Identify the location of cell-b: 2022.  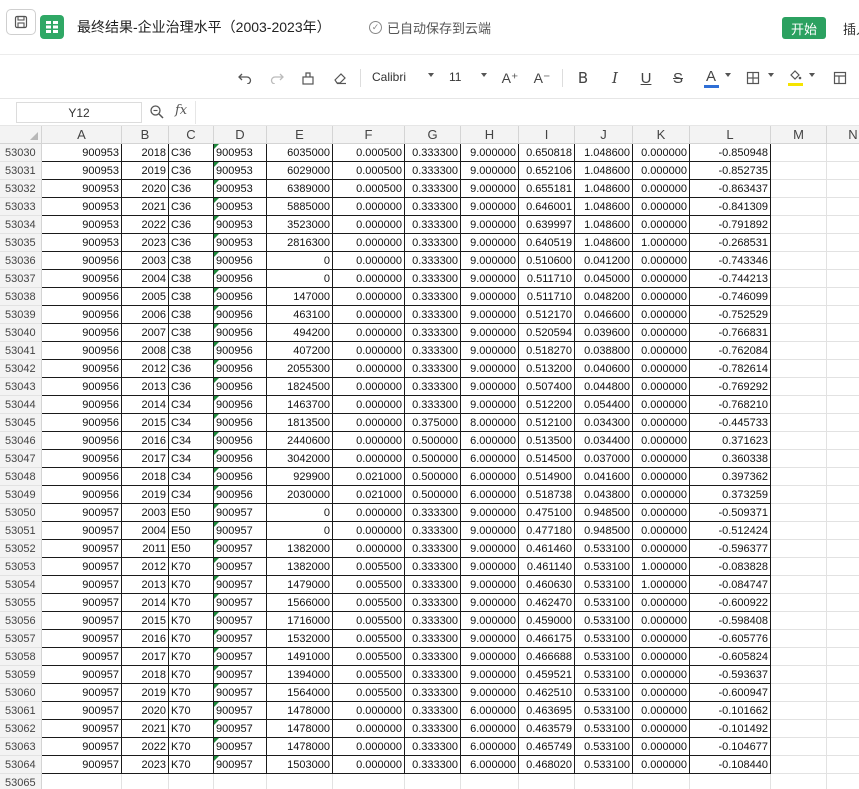
(145, 747).